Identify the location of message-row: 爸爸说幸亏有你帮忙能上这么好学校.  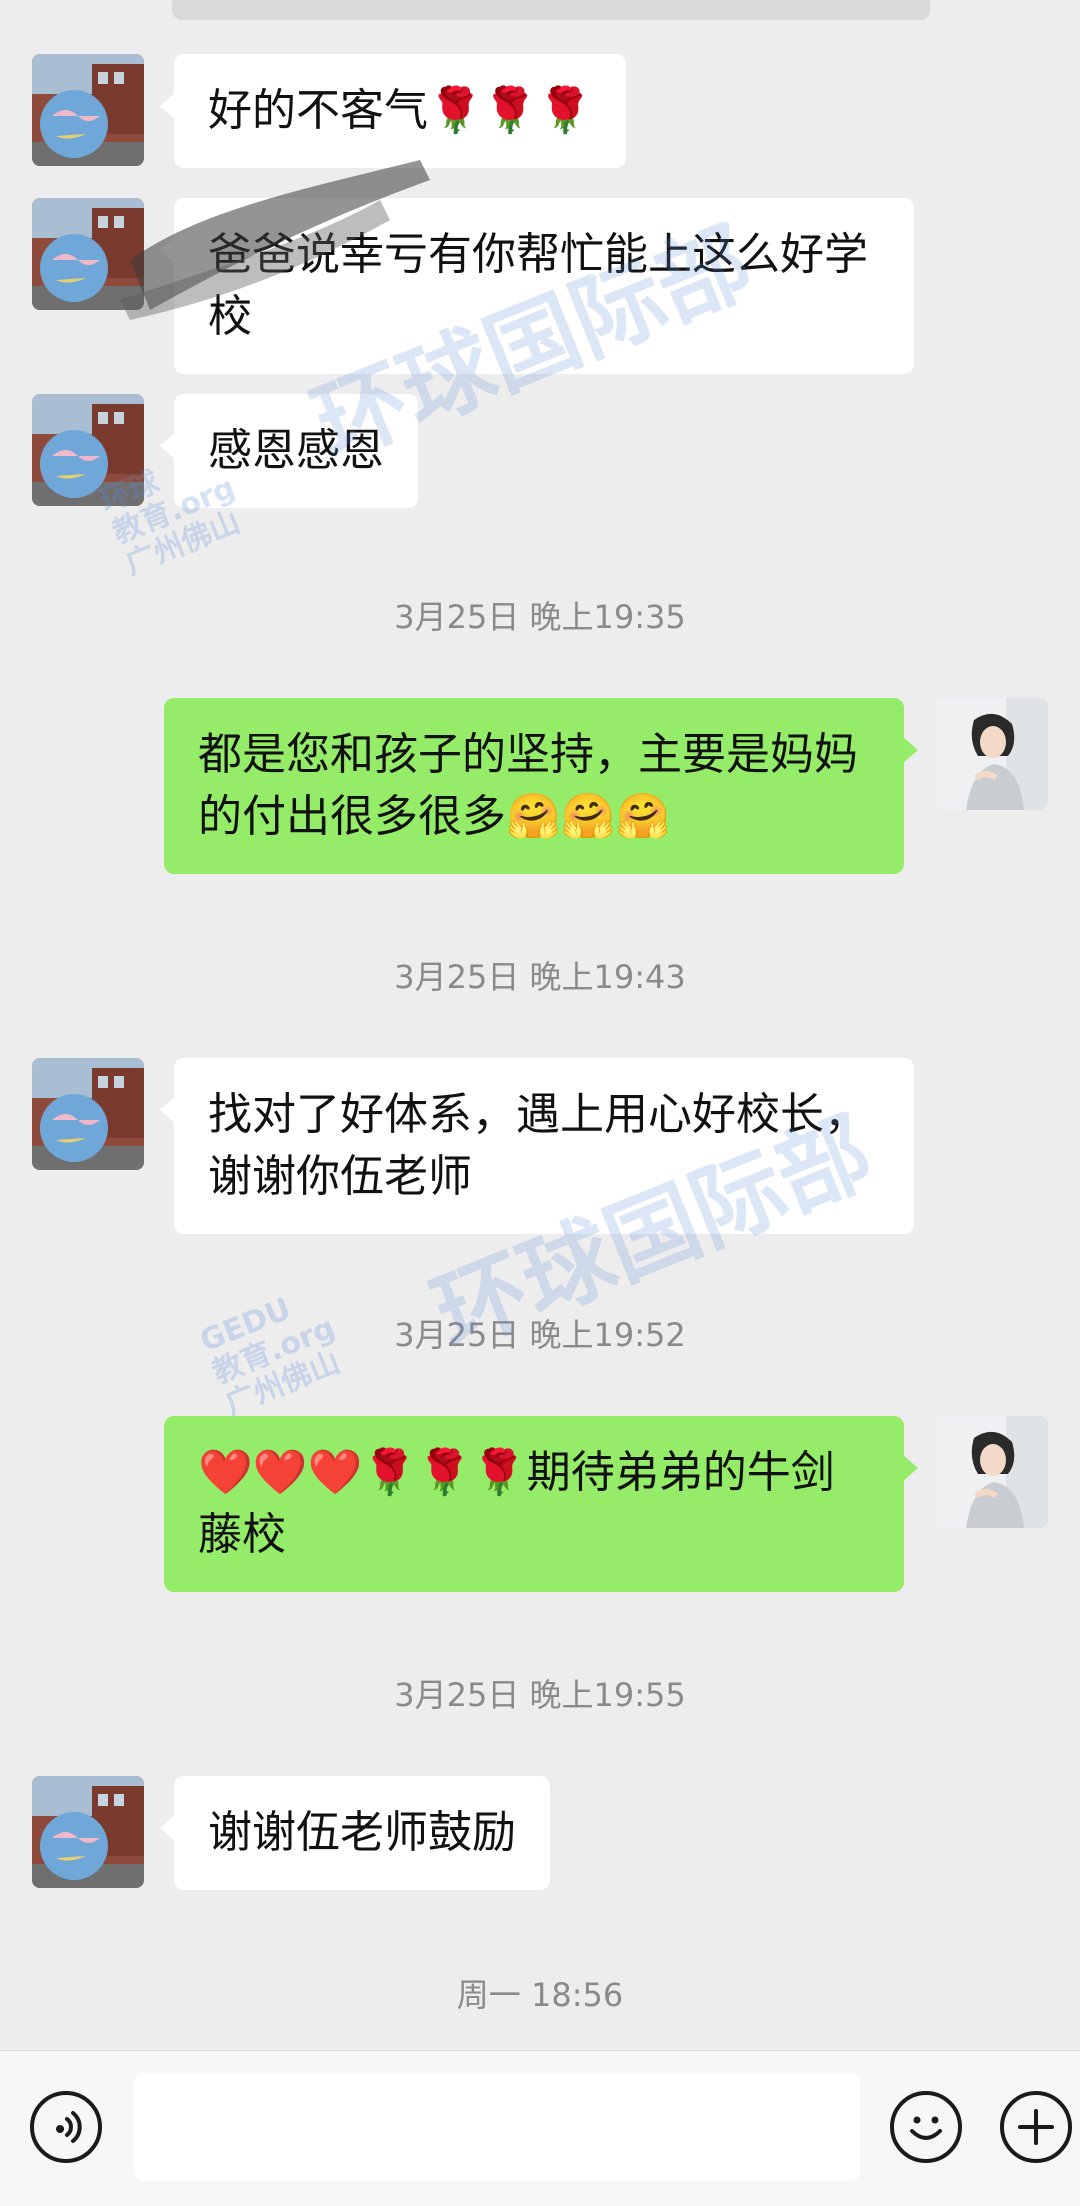
(473, 286).